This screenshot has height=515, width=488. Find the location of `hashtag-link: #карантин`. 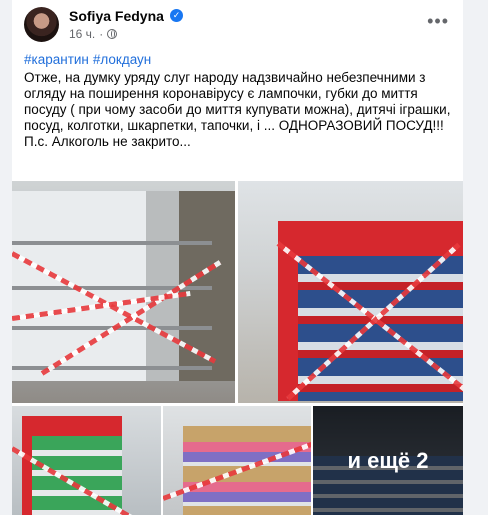

hashtag-link: #карантин is located at coordinates (56, 59).